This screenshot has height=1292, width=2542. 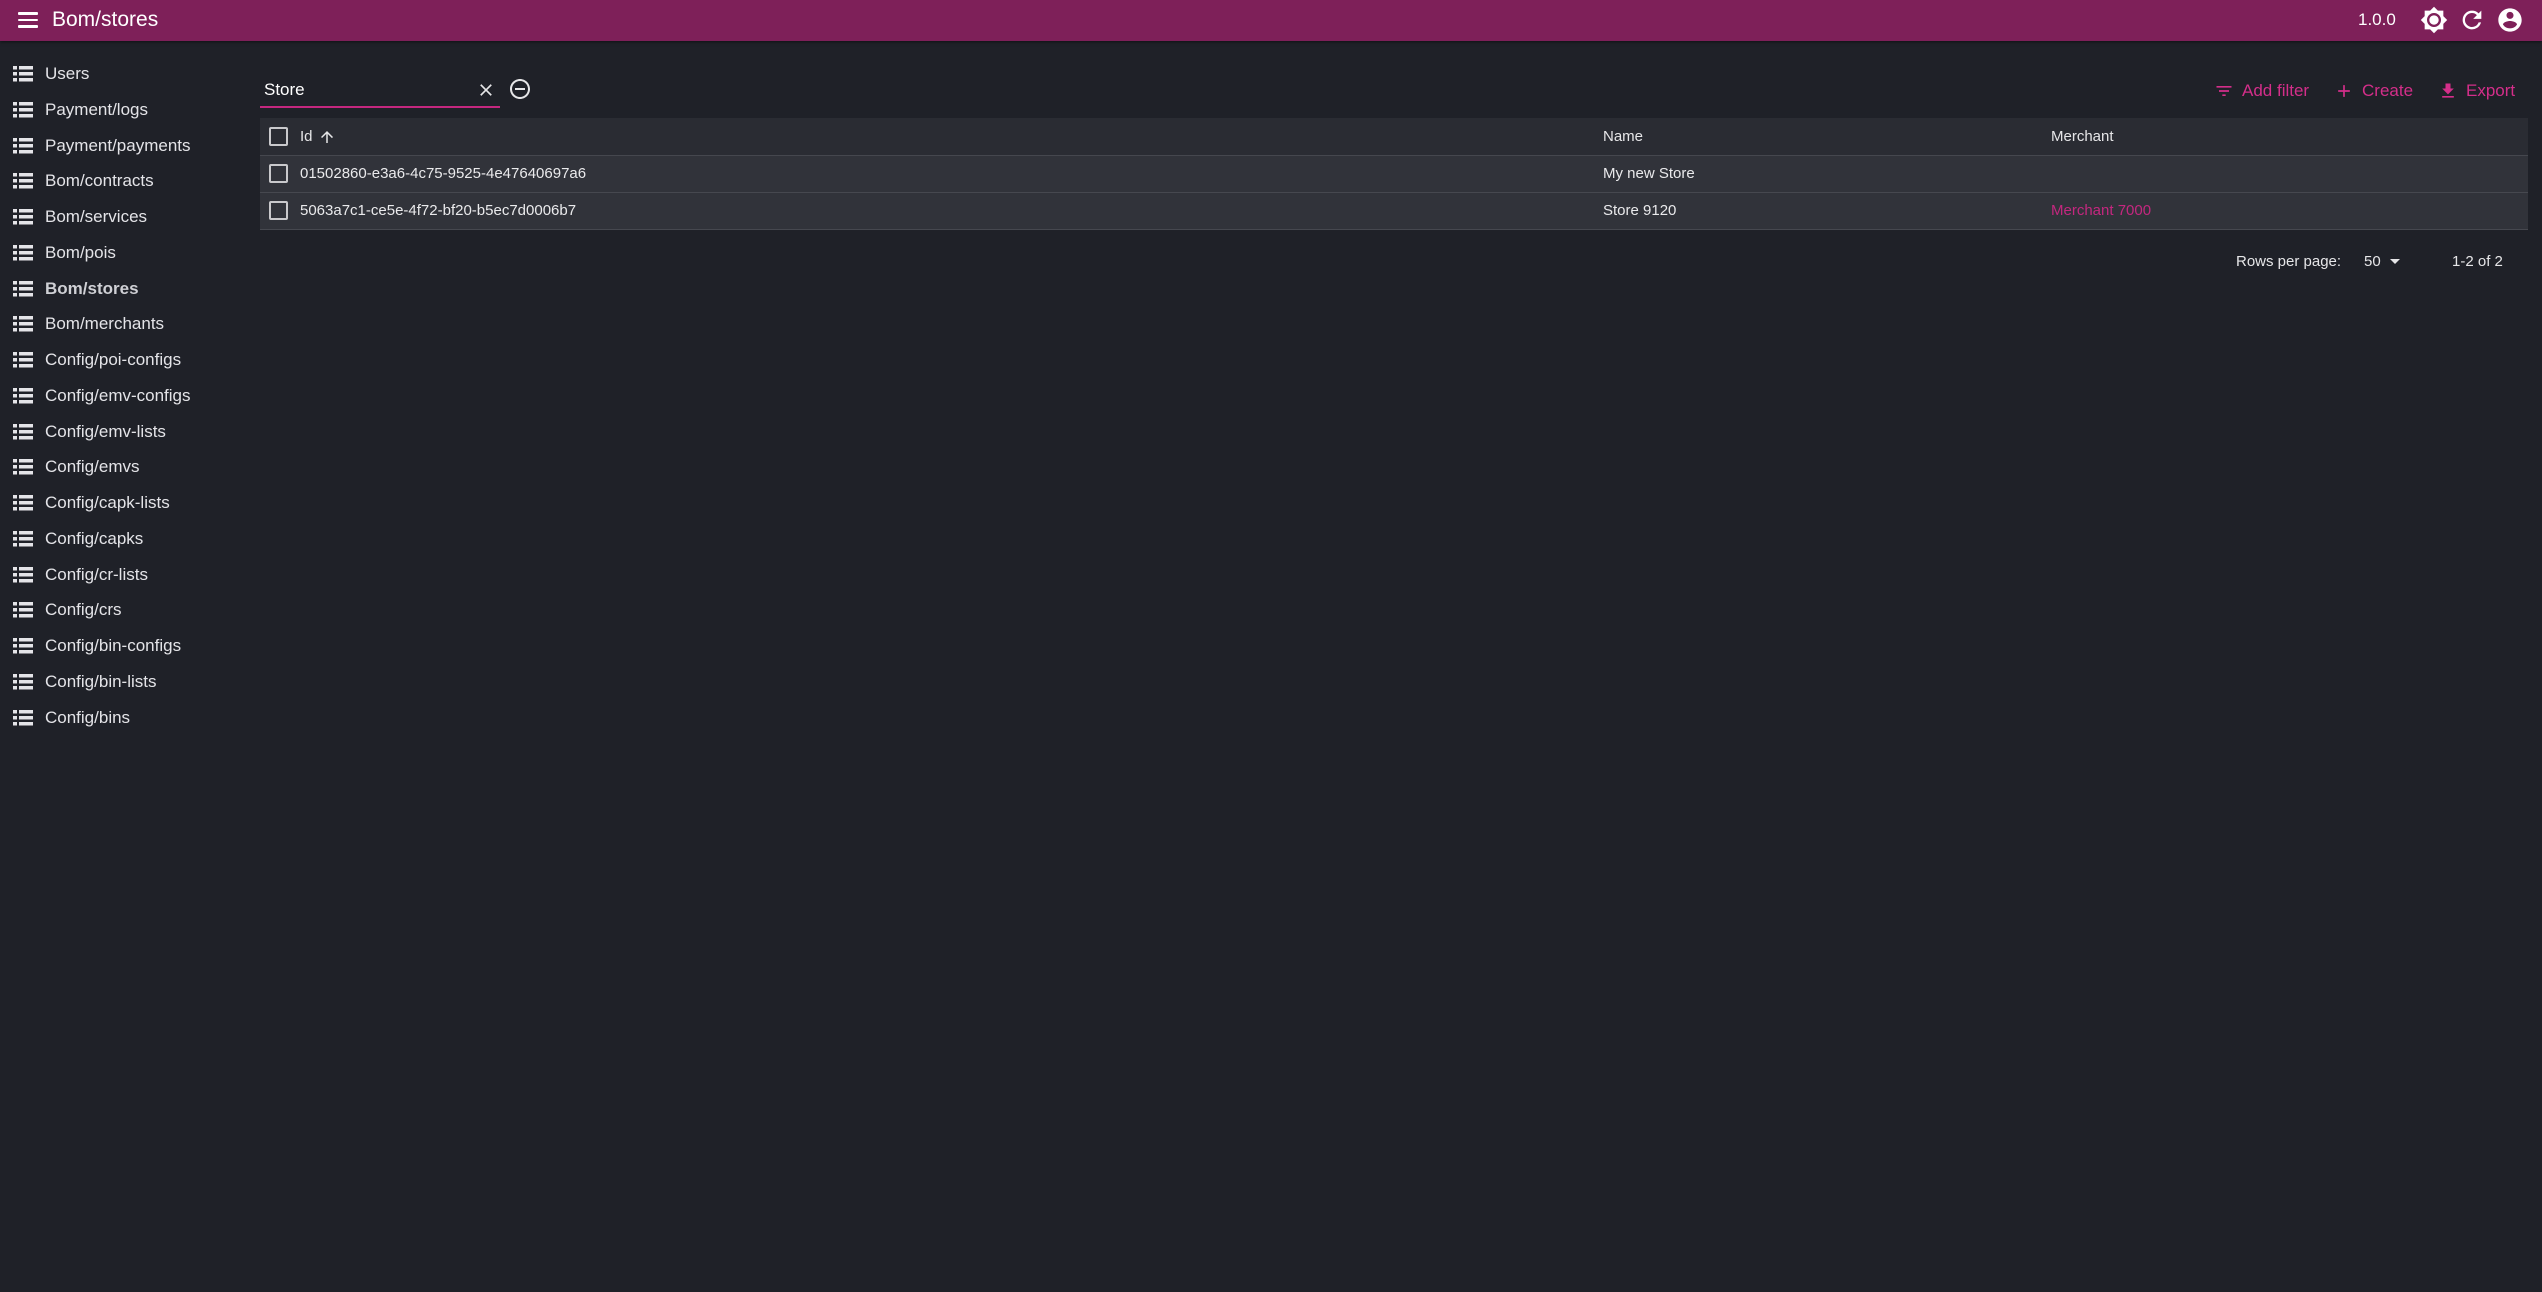 What do you see at coordinates (278, 136) in the screenshot?
I see `select-all-checkbox` at bounding box center [278, 136].